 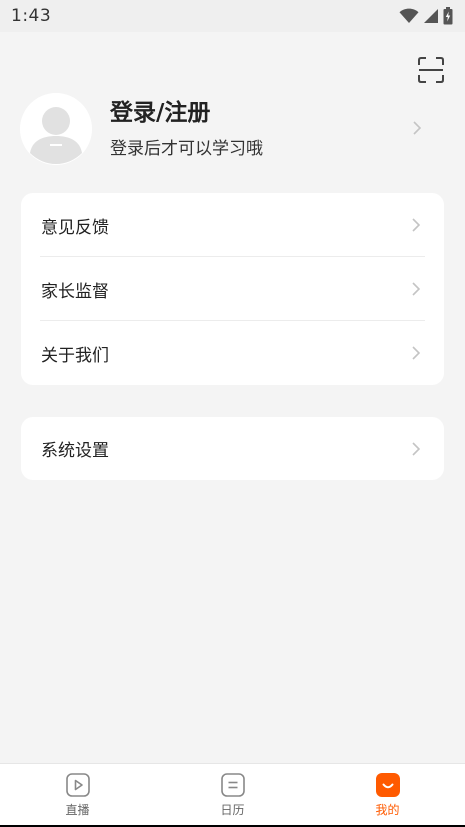 What do you see at coordinates (232, 225) in the screenshot?
I see `menu-item-feedback: 意见反馈` at bounding box center [232, 225].